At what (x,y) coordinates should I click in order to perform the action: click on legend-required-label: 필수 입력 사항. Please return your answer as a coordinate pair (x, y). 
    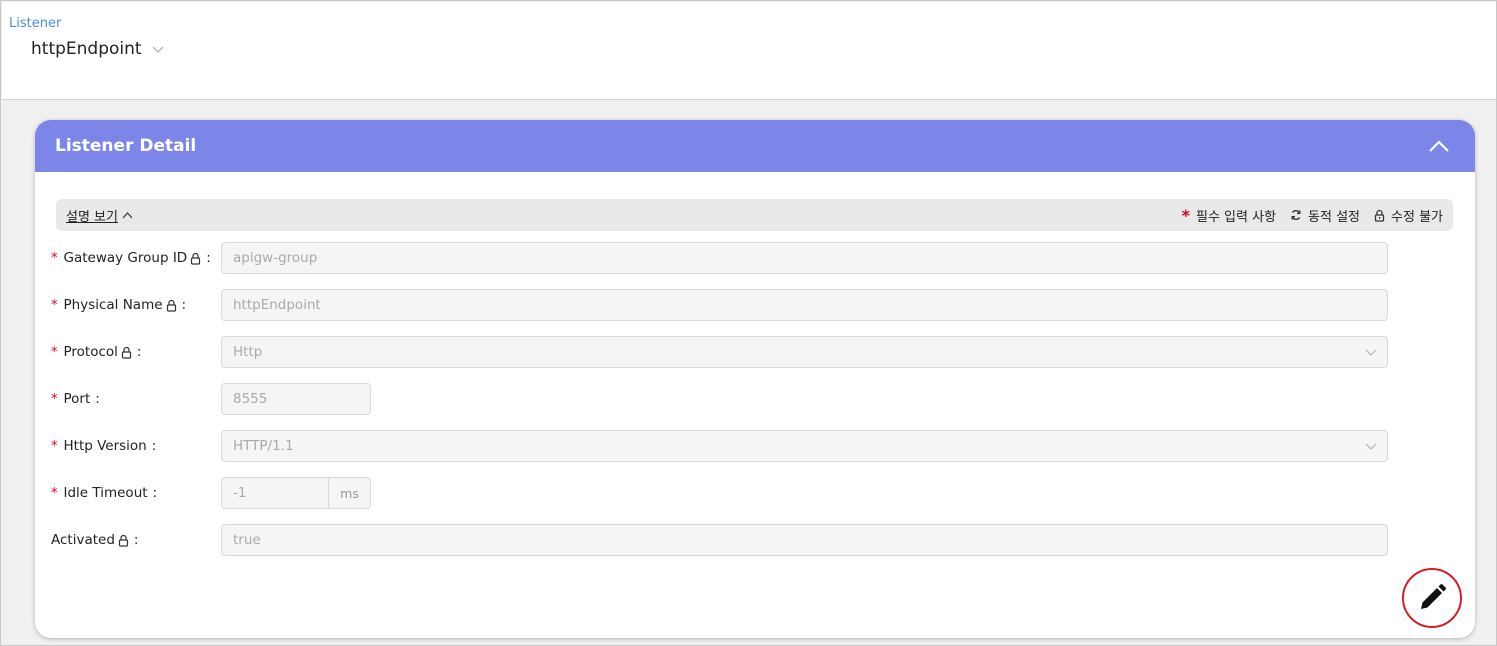
    Looking at the image, I should click on (1236, 217).